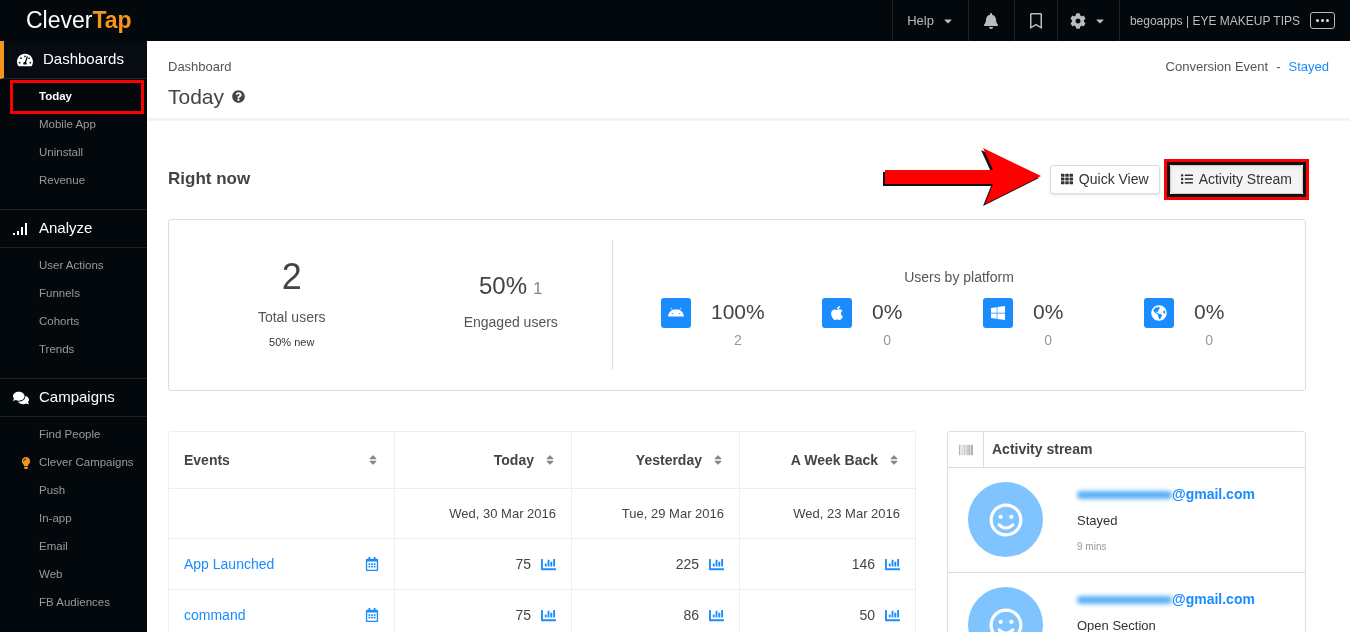 Image resolution: width=1350 pixels, height=632 pixels. Describe the element at coordinates (239, 96) in the screenshot. I see `help-icon` at that location.